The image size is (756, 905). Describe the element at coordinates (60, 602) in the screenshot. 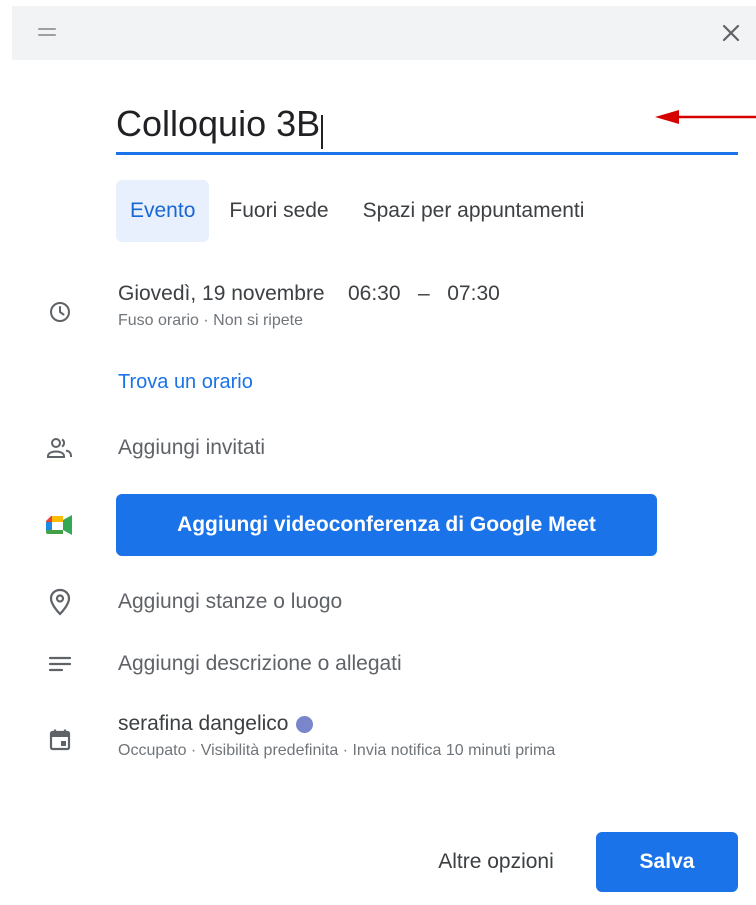

I see `location-pin-icon` at that location.